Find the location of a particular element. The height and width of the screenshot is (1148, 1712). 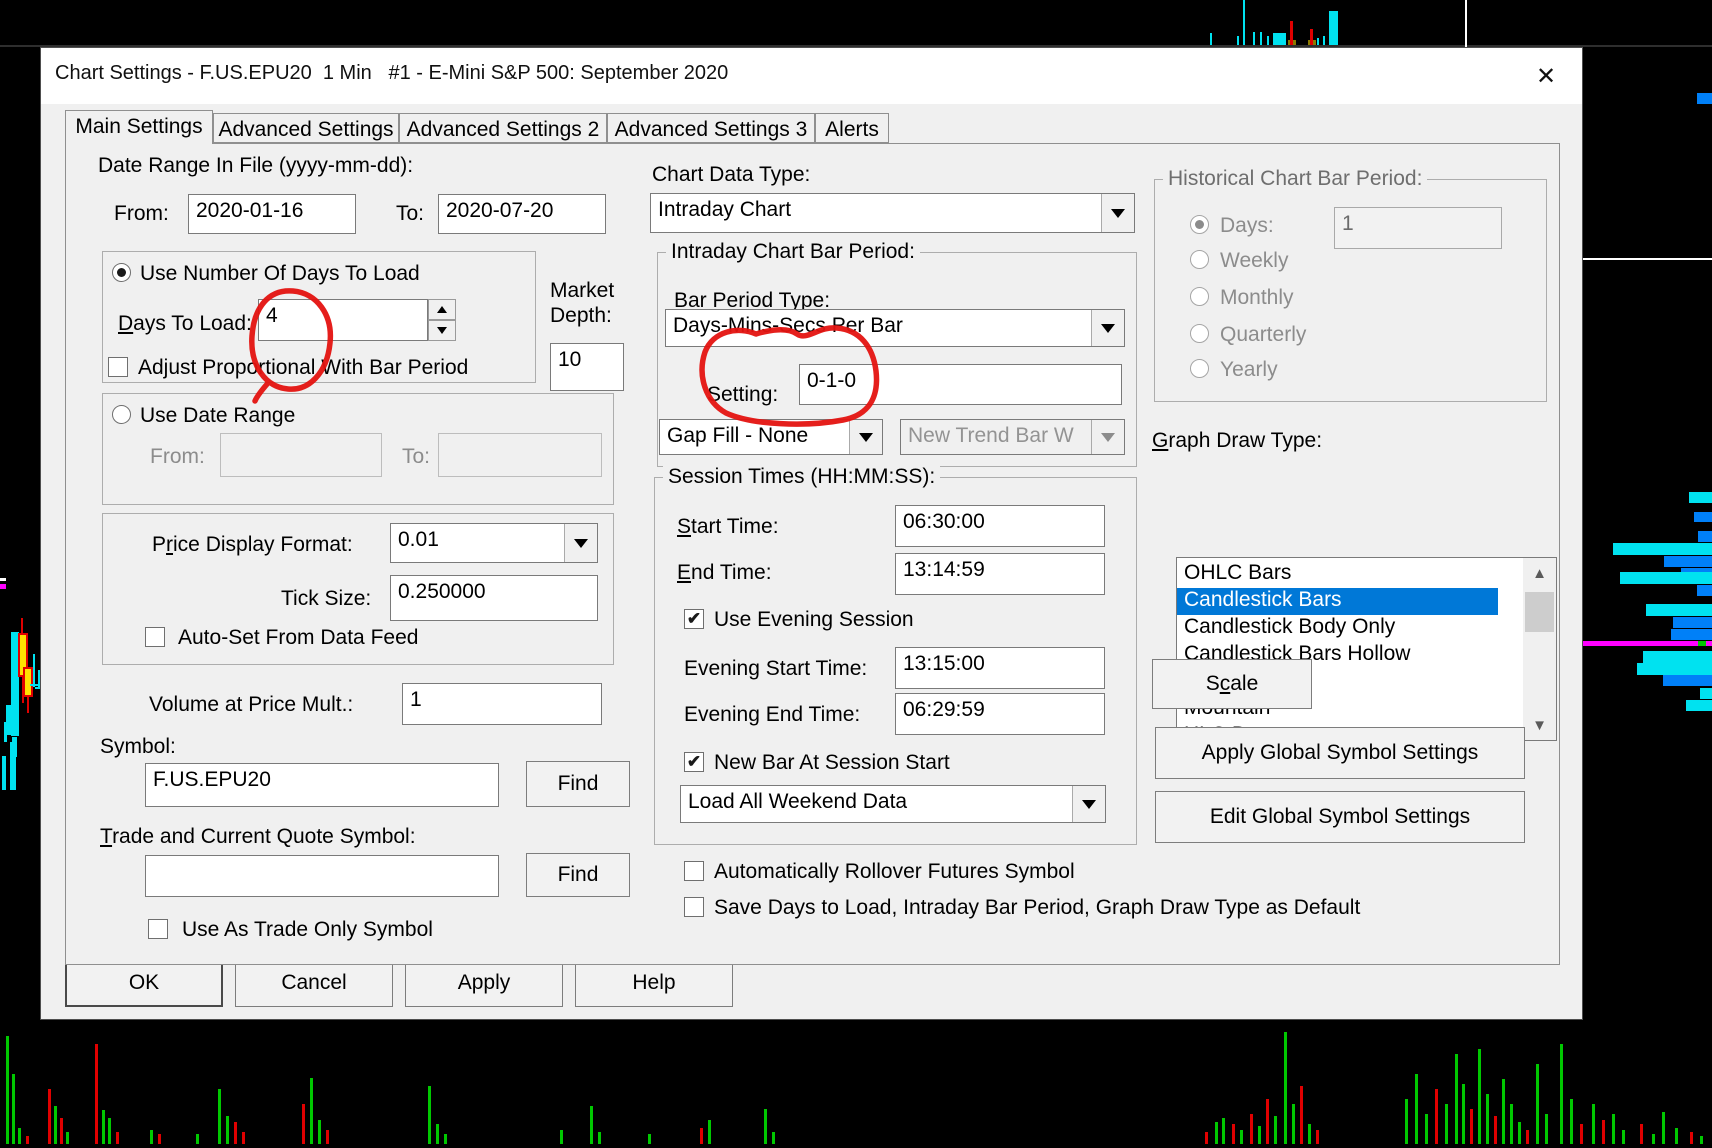

price-display-format-combo: 0.01 is located at coordinates (494, 543).